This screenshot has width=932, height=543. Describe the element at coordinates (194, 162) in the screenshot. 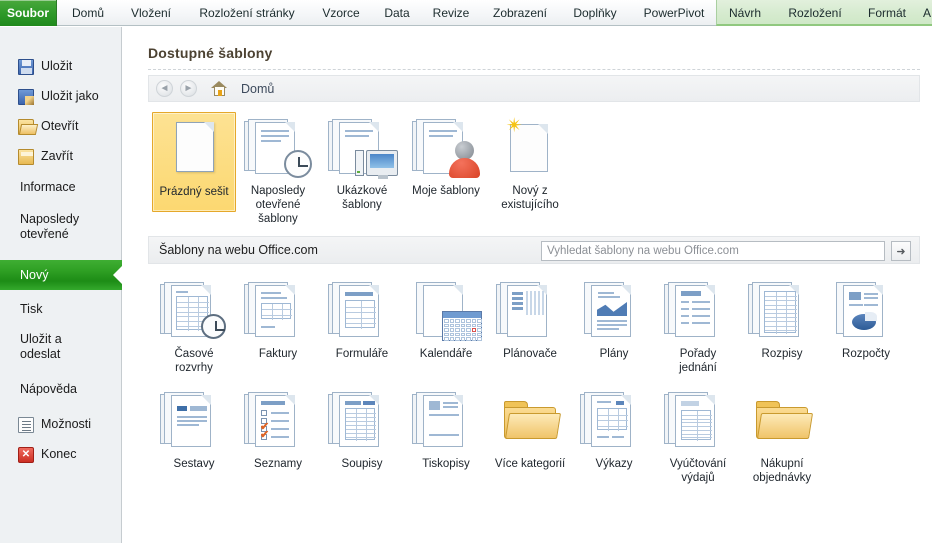

I see `template-tile-prázdný-sešit: Prázdný sešit` at that location.